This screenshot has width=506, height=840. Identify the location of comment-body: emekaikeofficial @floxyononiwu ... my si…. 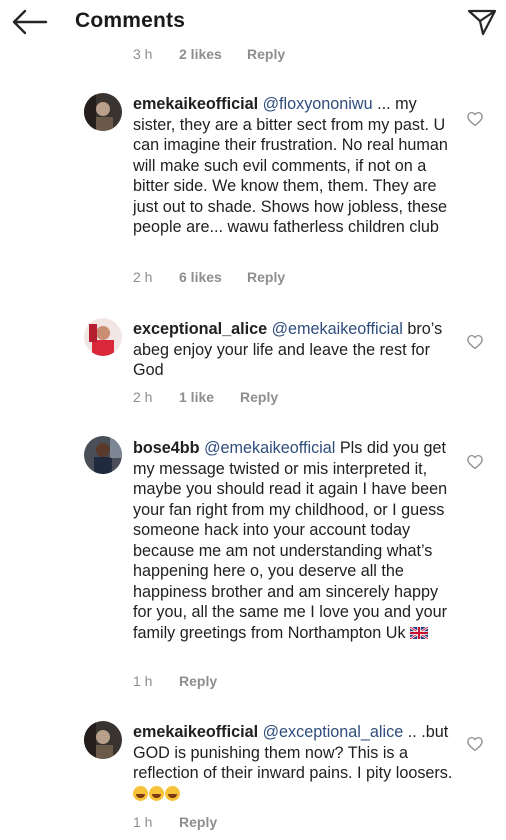
(293, 166).